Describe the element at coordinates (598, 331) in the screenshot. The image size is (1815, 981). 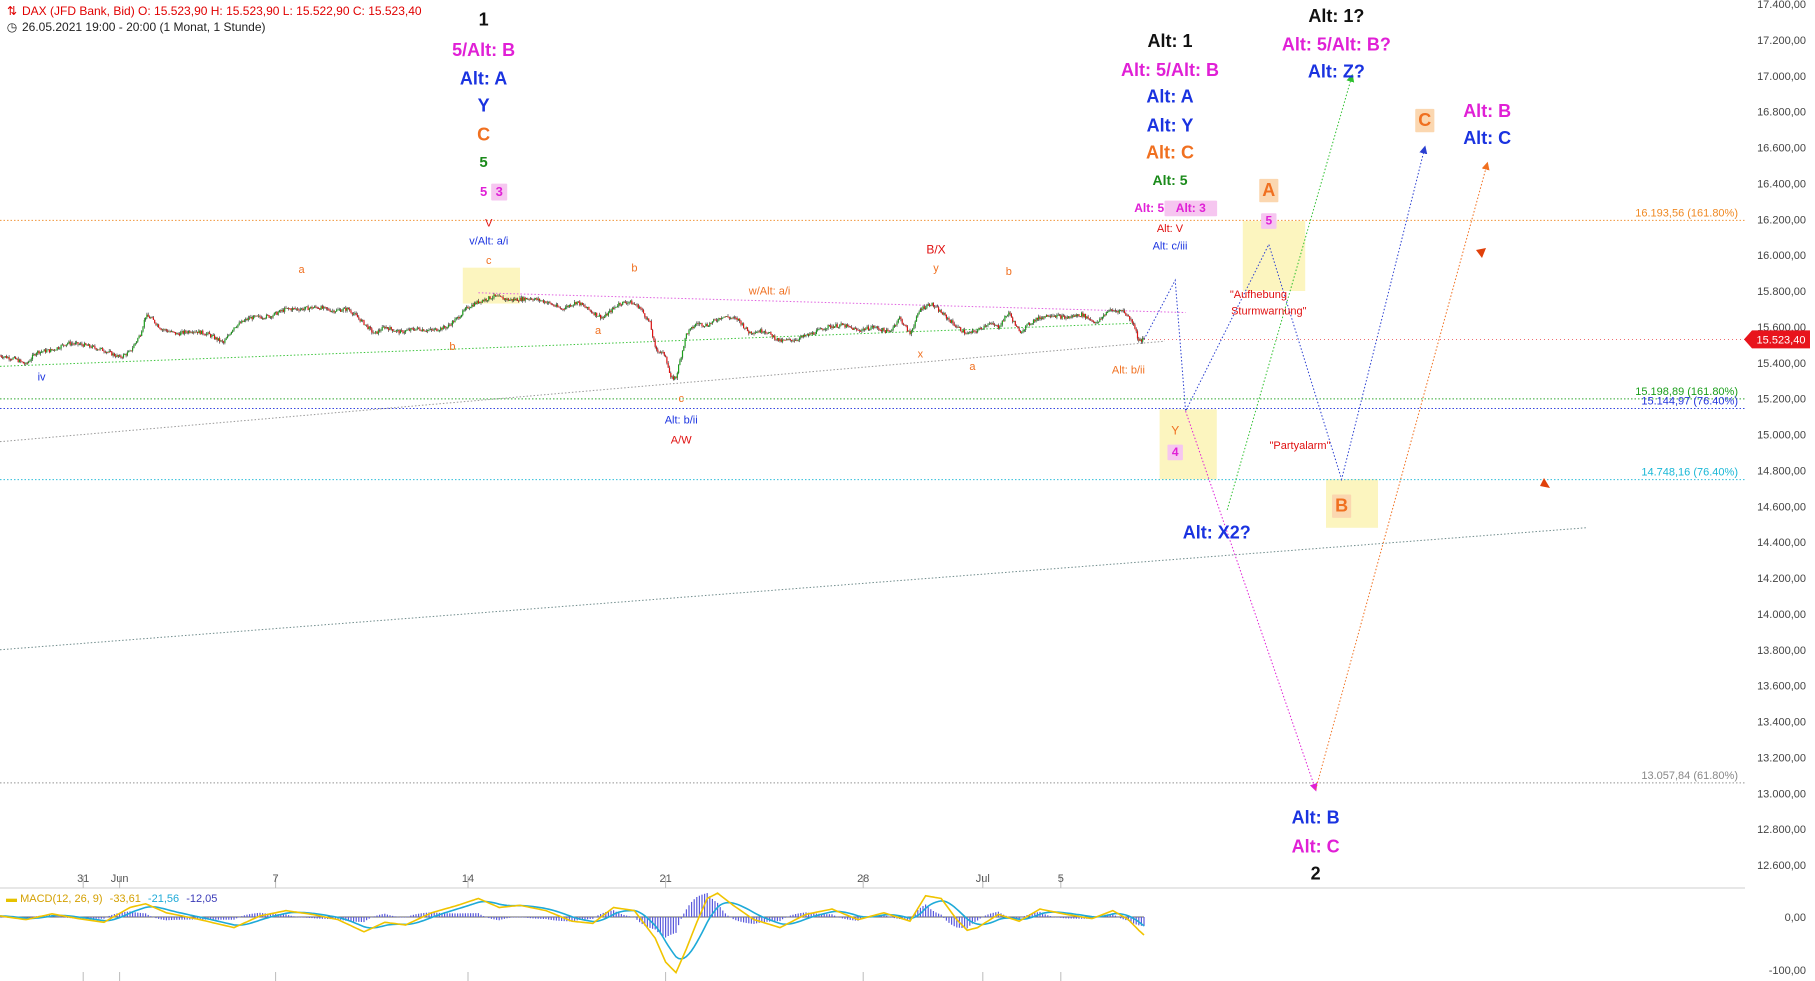
I see `wave-label: a` at that location.